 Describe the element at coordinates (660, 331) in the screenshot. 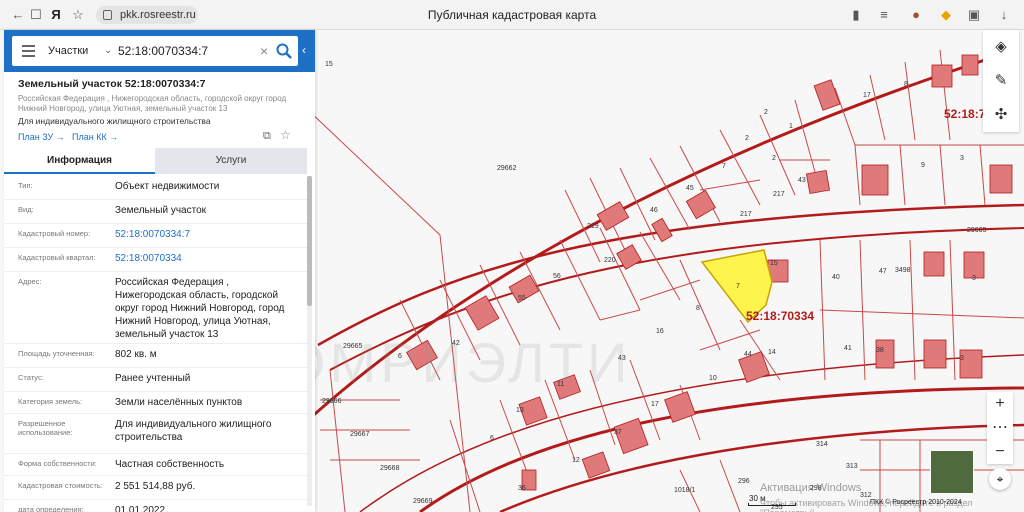

I see `svg-text: 16` at that location.